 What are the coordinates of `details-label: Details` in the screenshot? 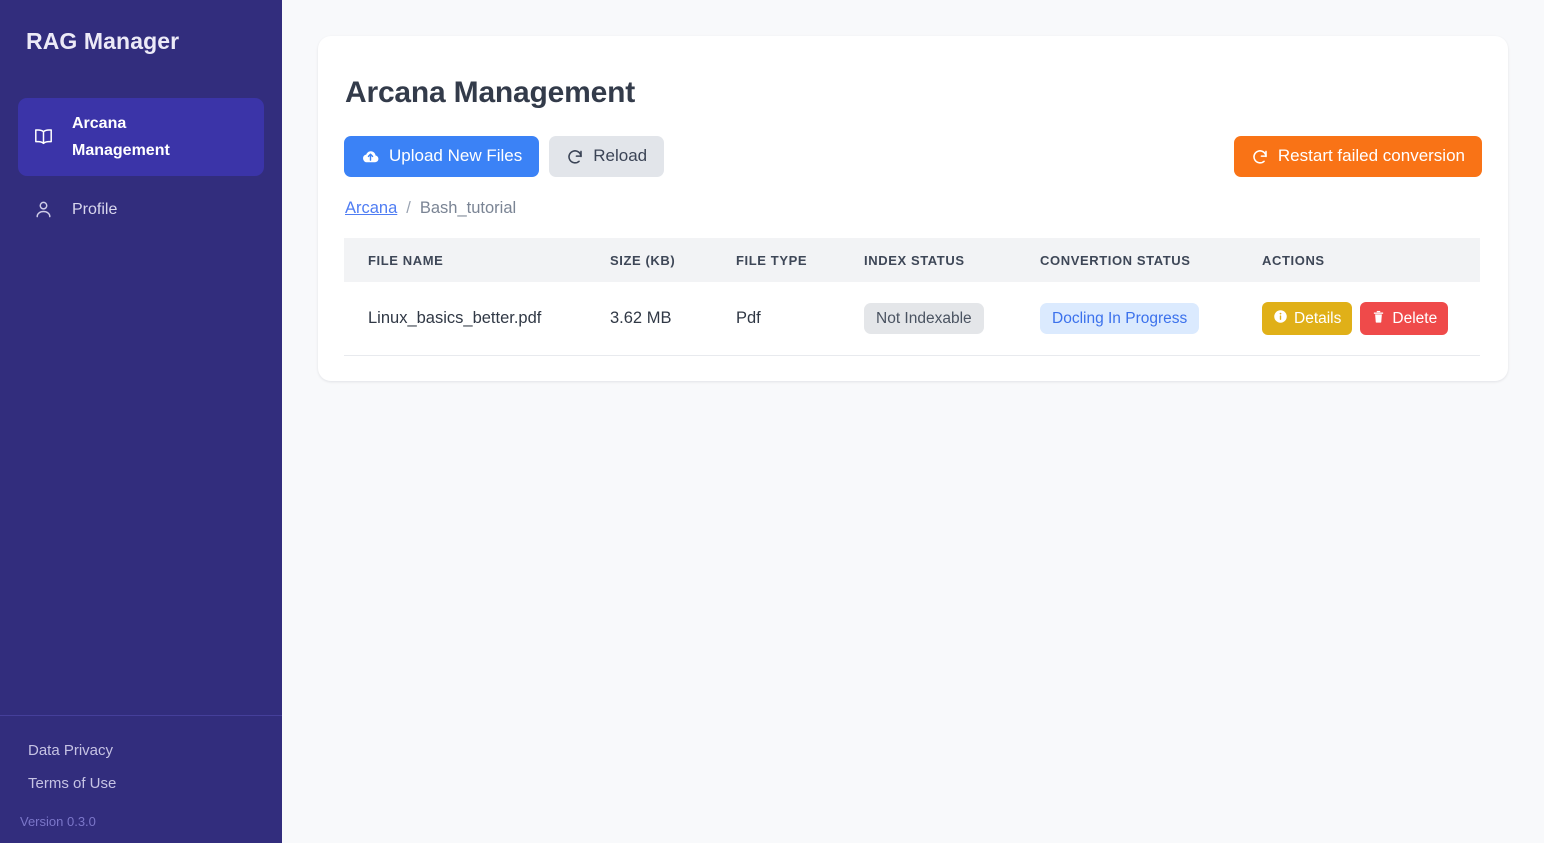 It's located at (1318, 318).